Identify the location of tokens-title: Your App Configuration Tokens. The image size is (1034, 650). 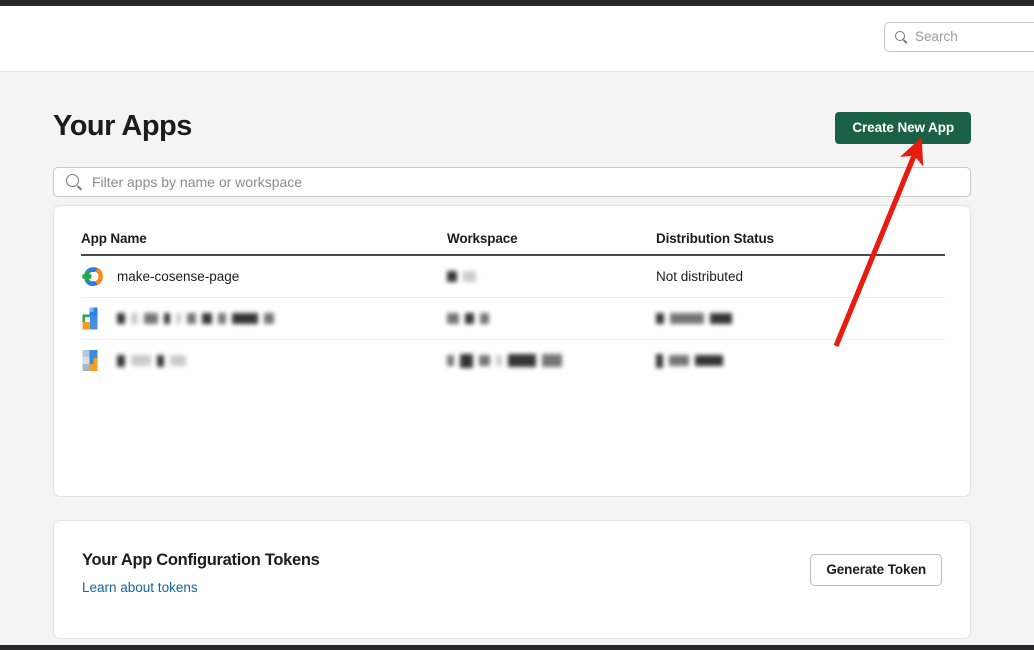
(201, 560).